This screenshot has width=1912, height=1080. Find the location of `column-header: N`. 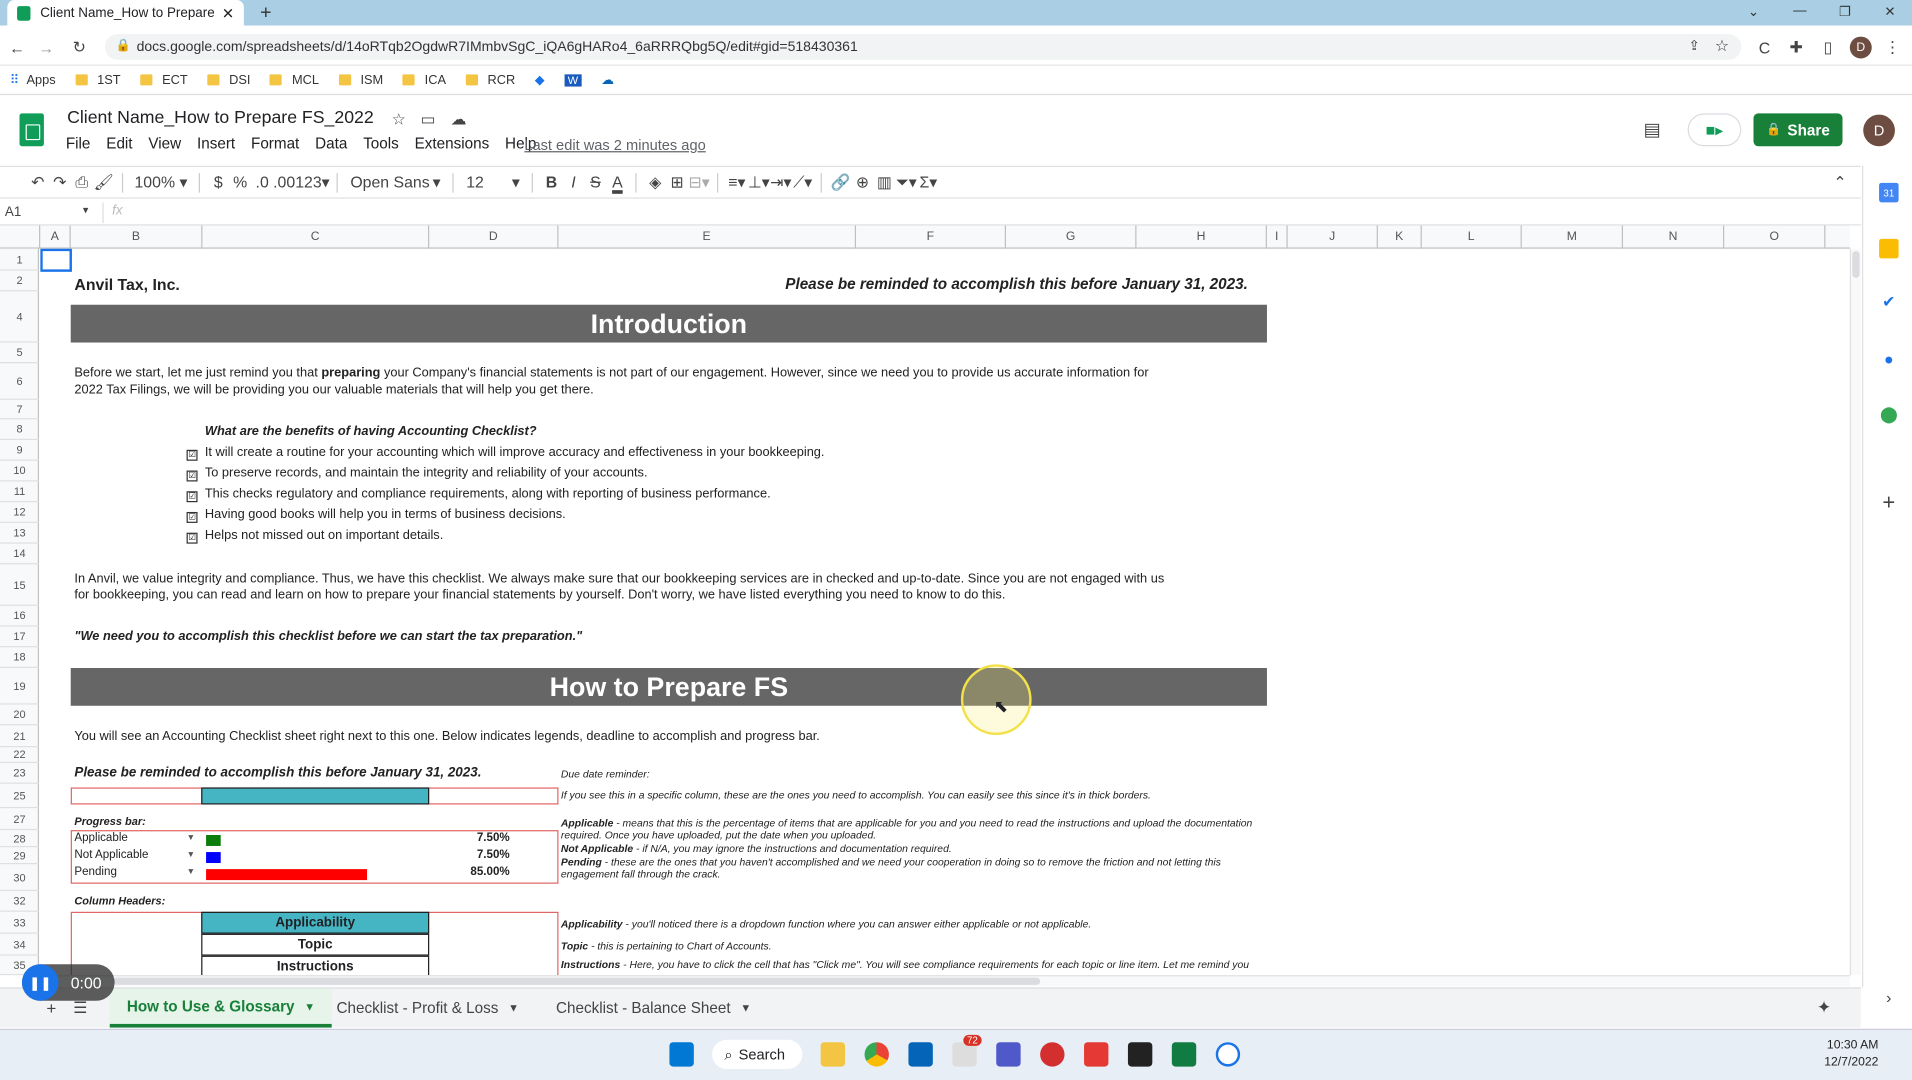

column-header: N is located at coordinates (1674, 237).